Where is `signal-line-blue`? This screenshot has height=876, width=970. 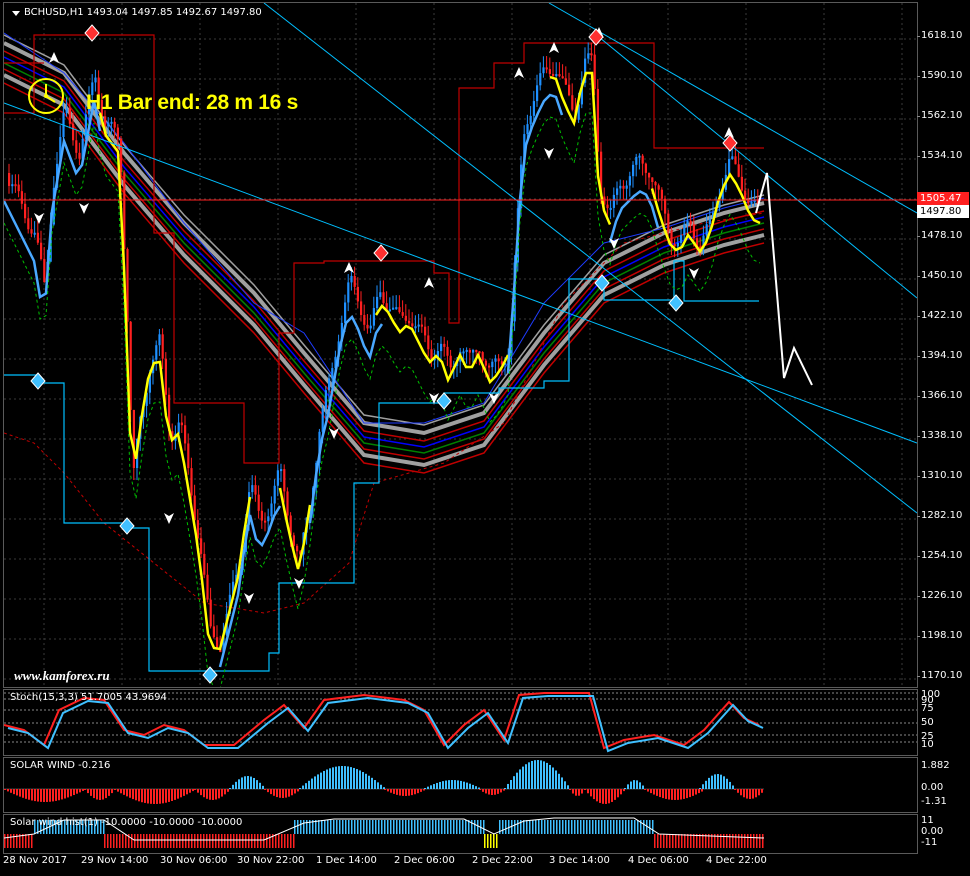 signal-line-blue is located at coordinates (346, 419).